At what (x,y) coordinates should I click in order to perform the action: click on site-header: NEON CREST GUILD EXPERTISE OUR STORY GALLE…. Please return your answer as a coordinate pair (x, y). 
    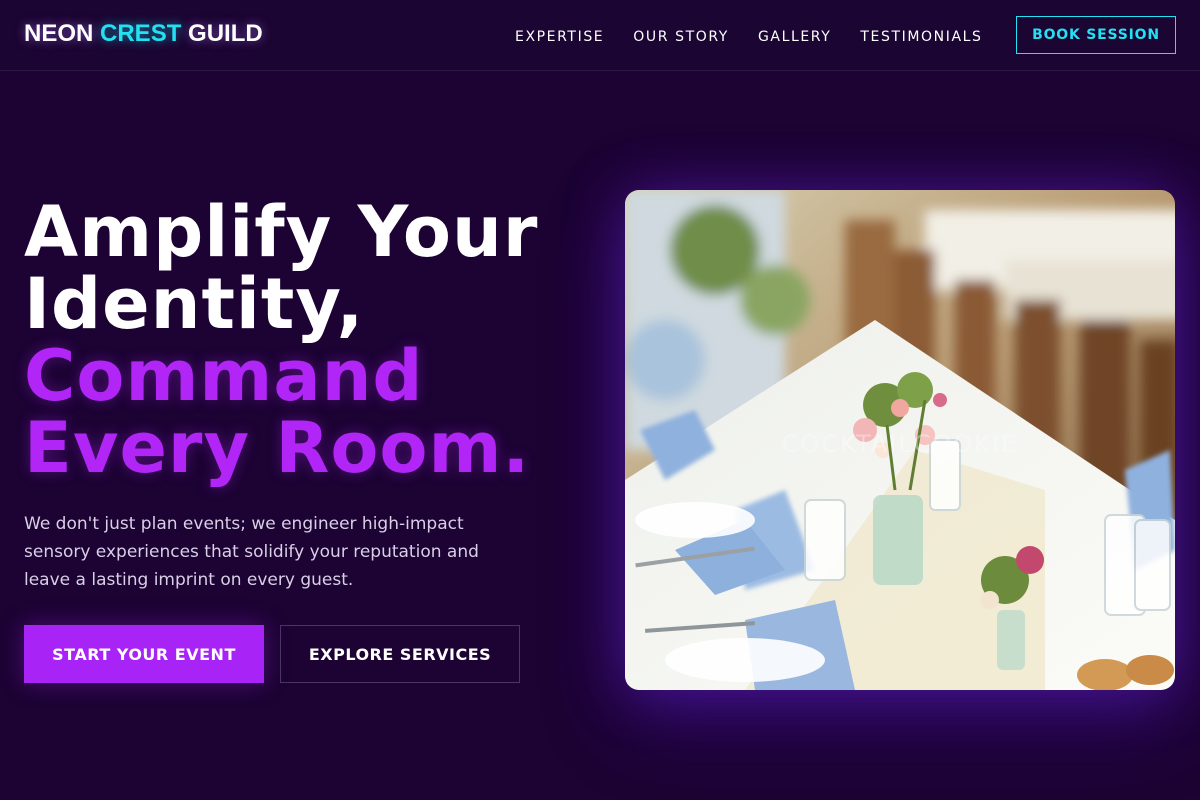
    Looking at the image, I should click on (600, 35).